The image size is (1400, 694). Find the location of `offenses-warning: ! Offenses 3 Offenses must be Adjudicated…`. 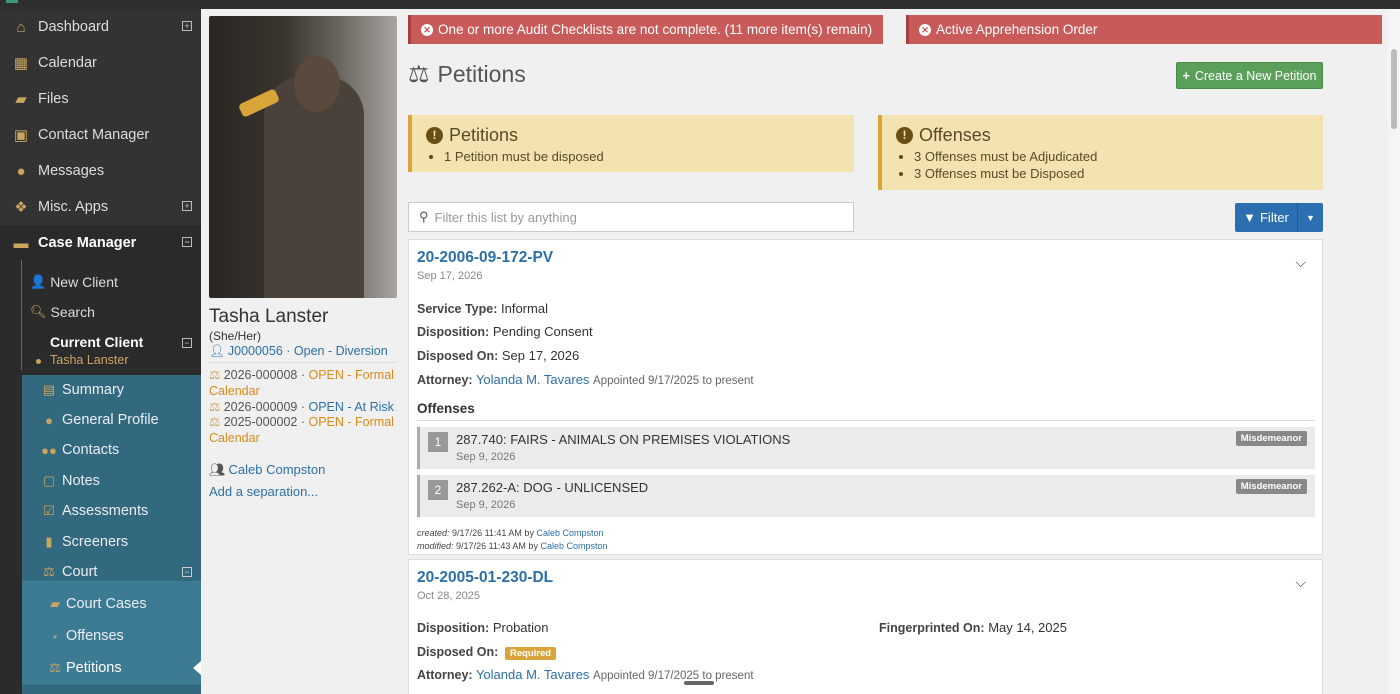

offenses-warning: ! Offenses 3 Offenses must be Adjudicated… is located at coordinates (1100, 152).